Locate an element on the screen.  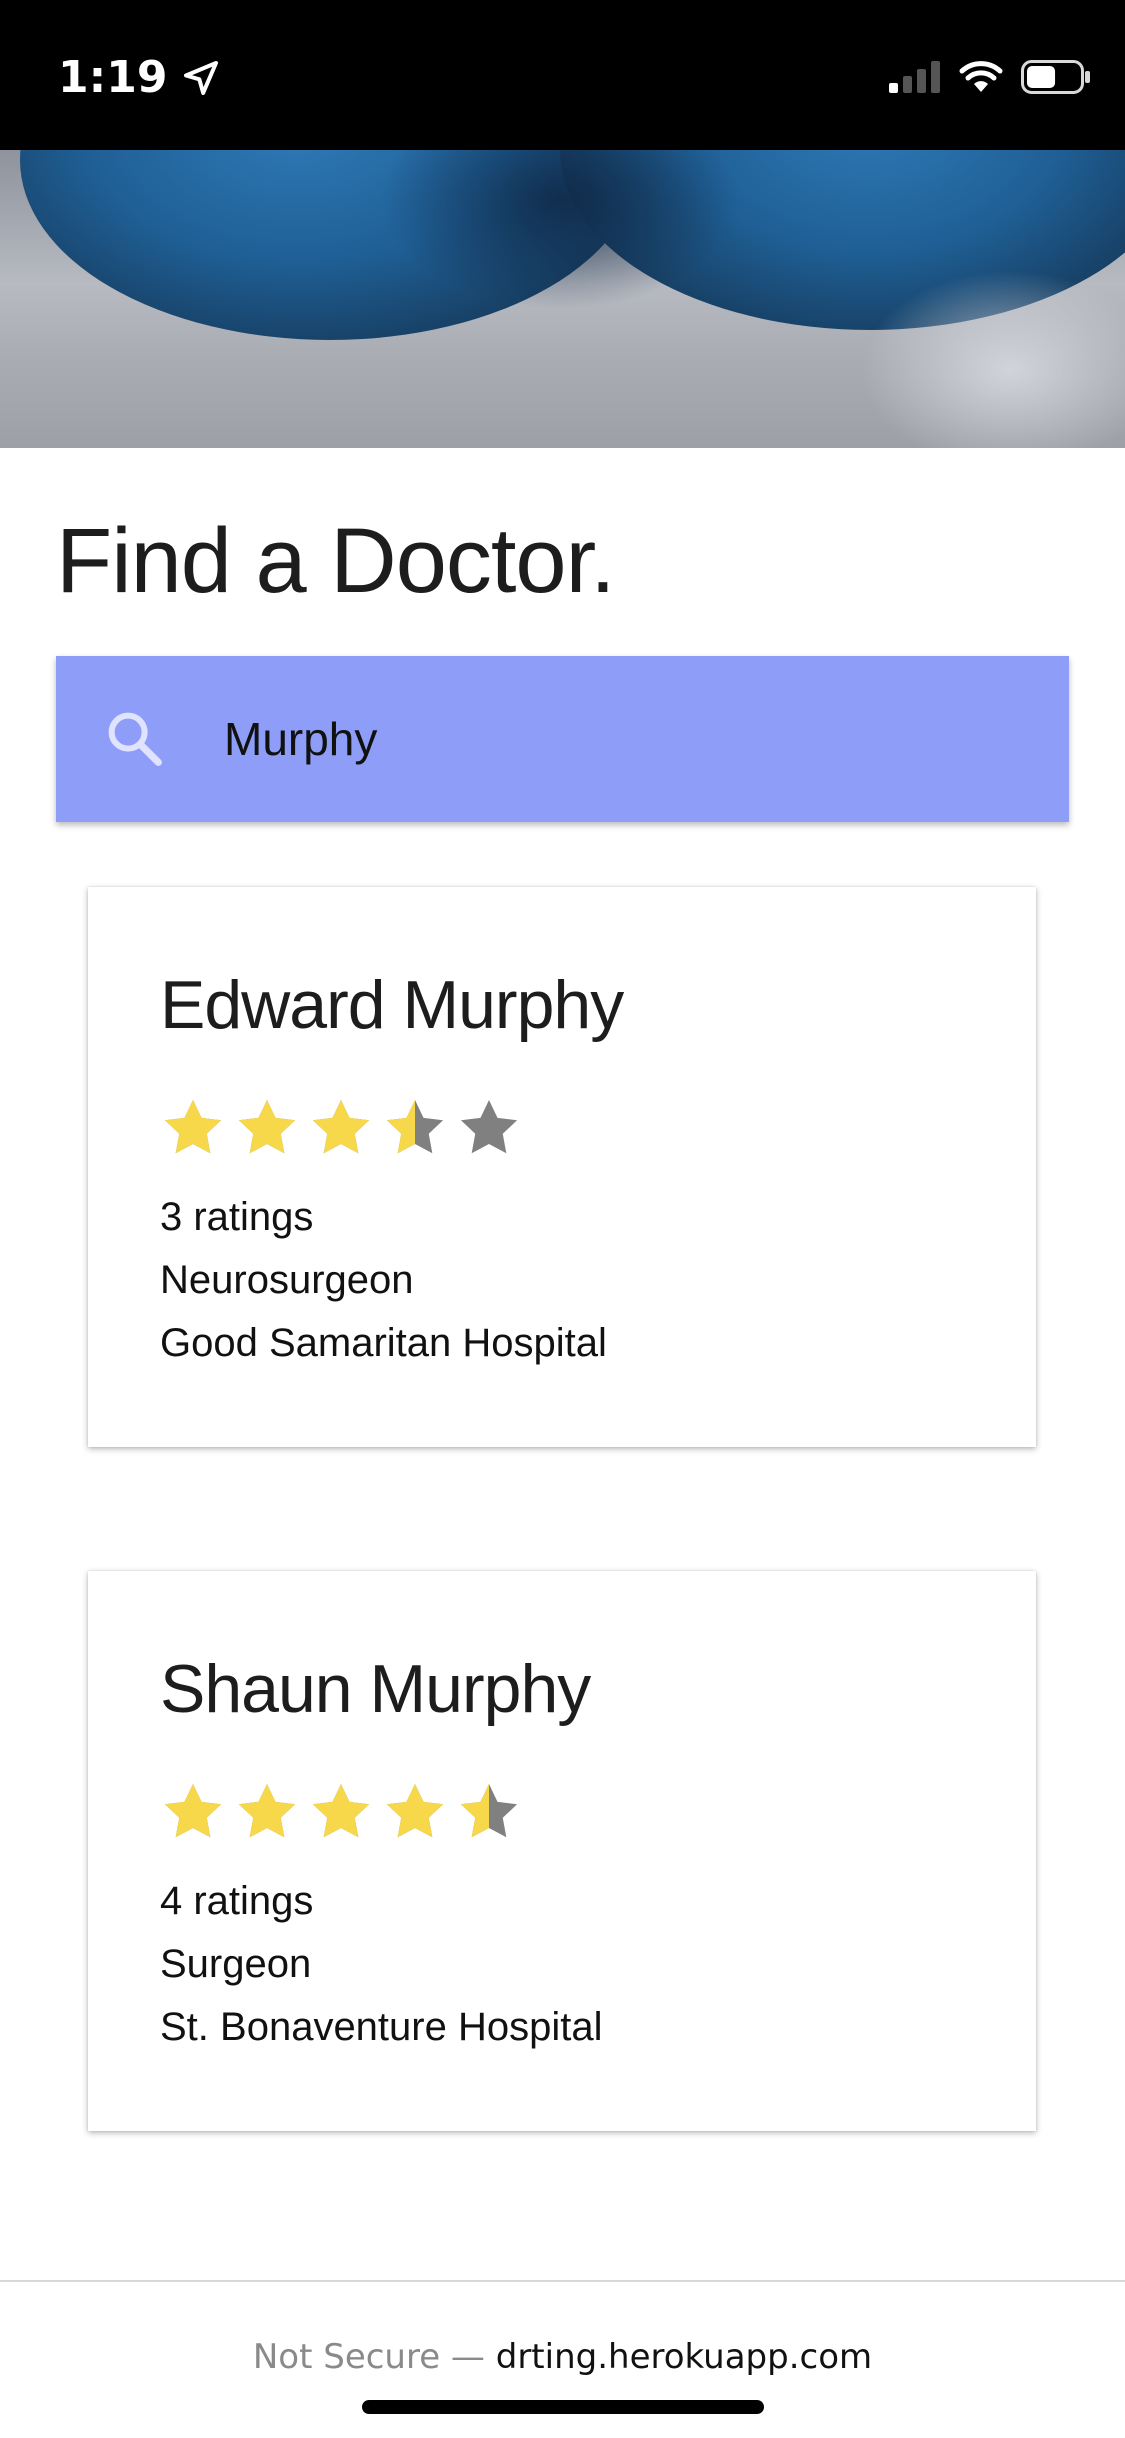
search-bar is located at coordinates (562, 739).